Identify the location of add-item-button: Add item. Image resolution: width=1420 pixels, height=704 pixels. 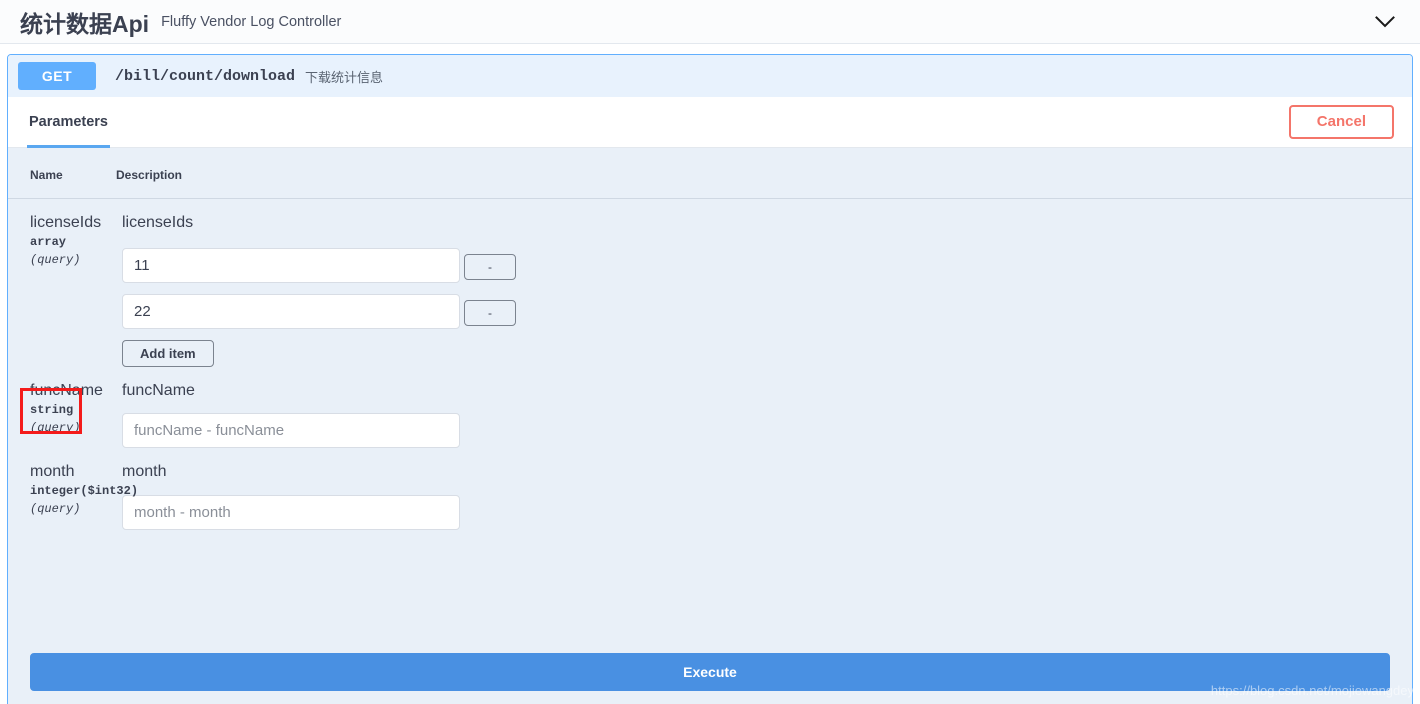
(168, 354).